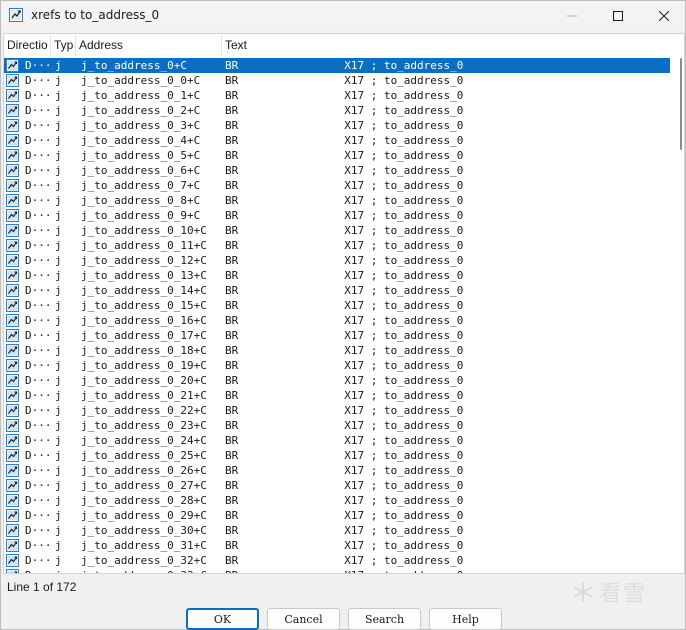 The image size is (686, 630). What do you see at coordinates (149, 45) in the screenshot?
I see `column-header-address: Address` at bounding box center [149, 45].